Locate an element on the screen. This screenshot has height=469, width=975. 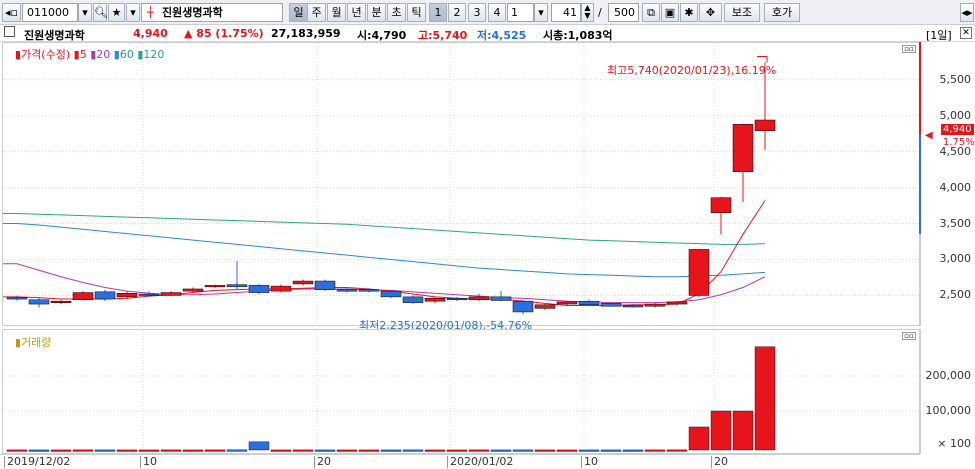
save-icon: ▣ is located at coordinates (670, 12).